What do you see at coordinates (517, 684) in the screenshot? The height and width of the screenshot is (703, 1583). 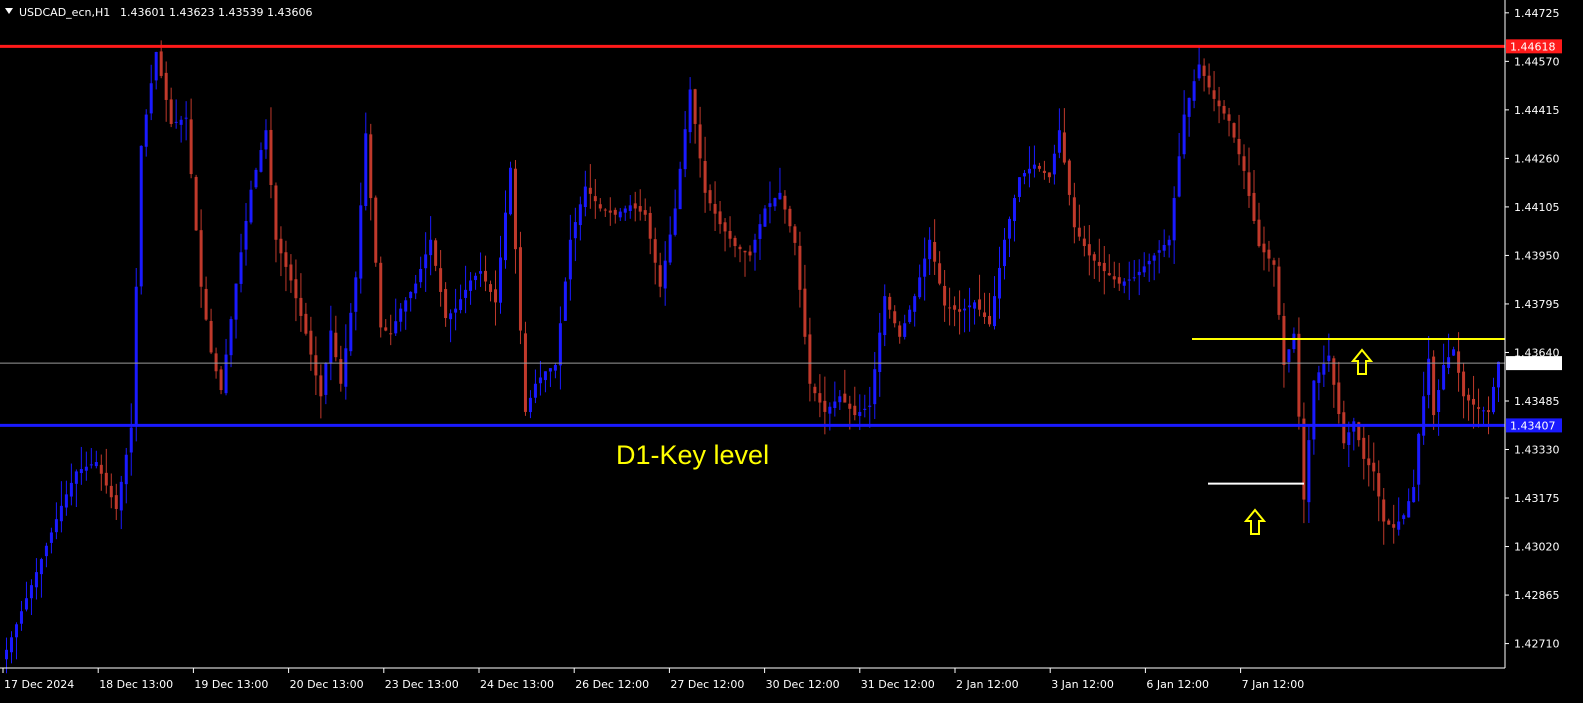 I see `time-tick-label: 24 Dec 13:00` at bounding box center [517, 684].